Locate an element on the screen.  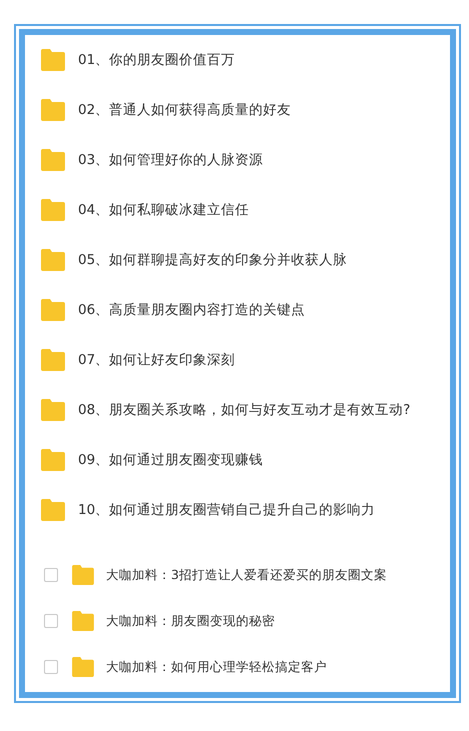
folder-name: 10、如何通过朋友圈营销自己提升自己的影响力 is located at coordinates (227, 510).